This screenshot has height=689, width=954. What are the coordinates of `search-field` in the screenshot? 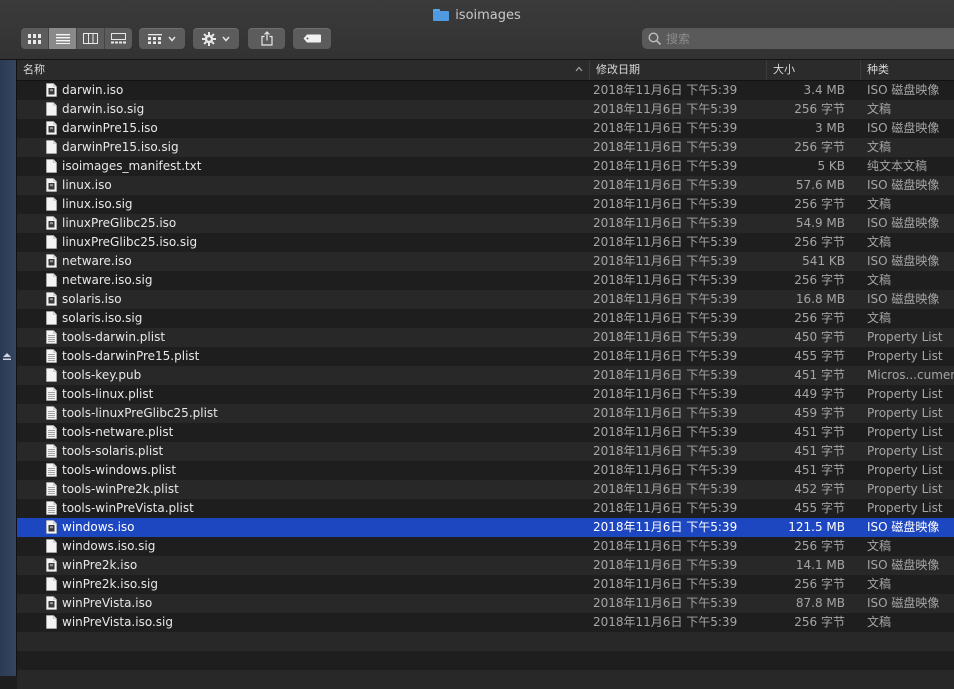 It's located at (798, 38).